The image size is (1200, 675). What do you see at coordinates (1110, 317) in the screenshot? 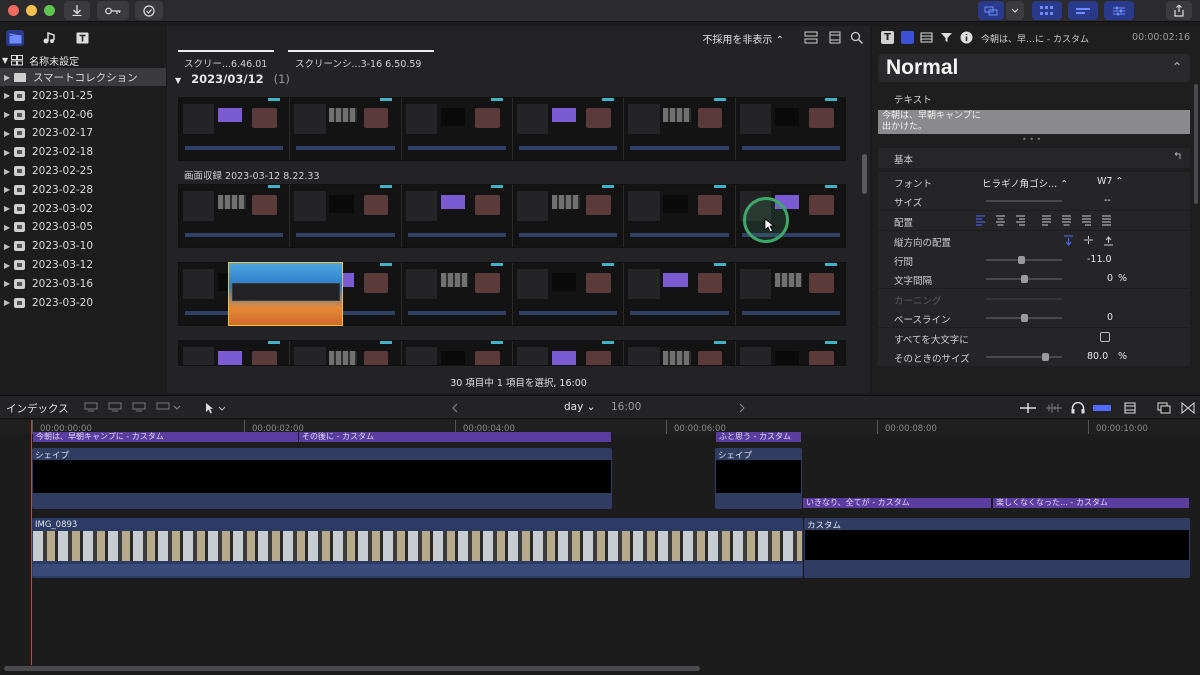
I see `baseline-value: 0` at bounding box center [1110, 317].